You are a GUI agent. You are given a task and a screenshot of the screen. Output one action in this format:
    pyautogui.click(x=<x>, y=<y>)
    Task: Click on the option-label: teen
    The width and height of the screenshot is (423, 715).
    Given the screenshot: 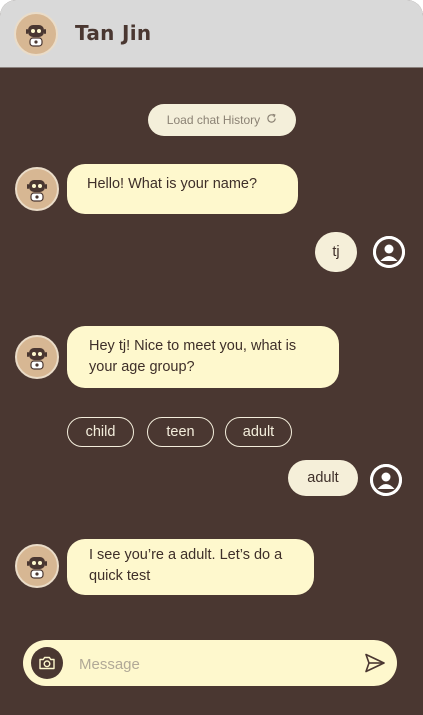 What is the action you would take?
    pyautogui.click(x=180, y=432)
    